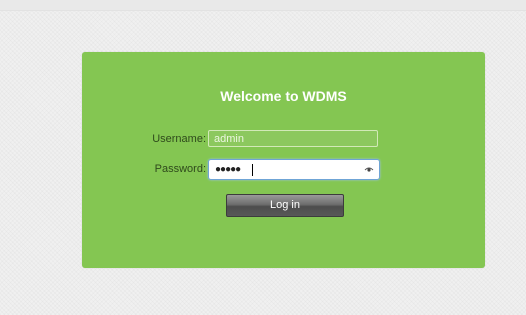 This screenshot has width=526, height=315. I want to click on username-label: Username:, so click(179, 139).